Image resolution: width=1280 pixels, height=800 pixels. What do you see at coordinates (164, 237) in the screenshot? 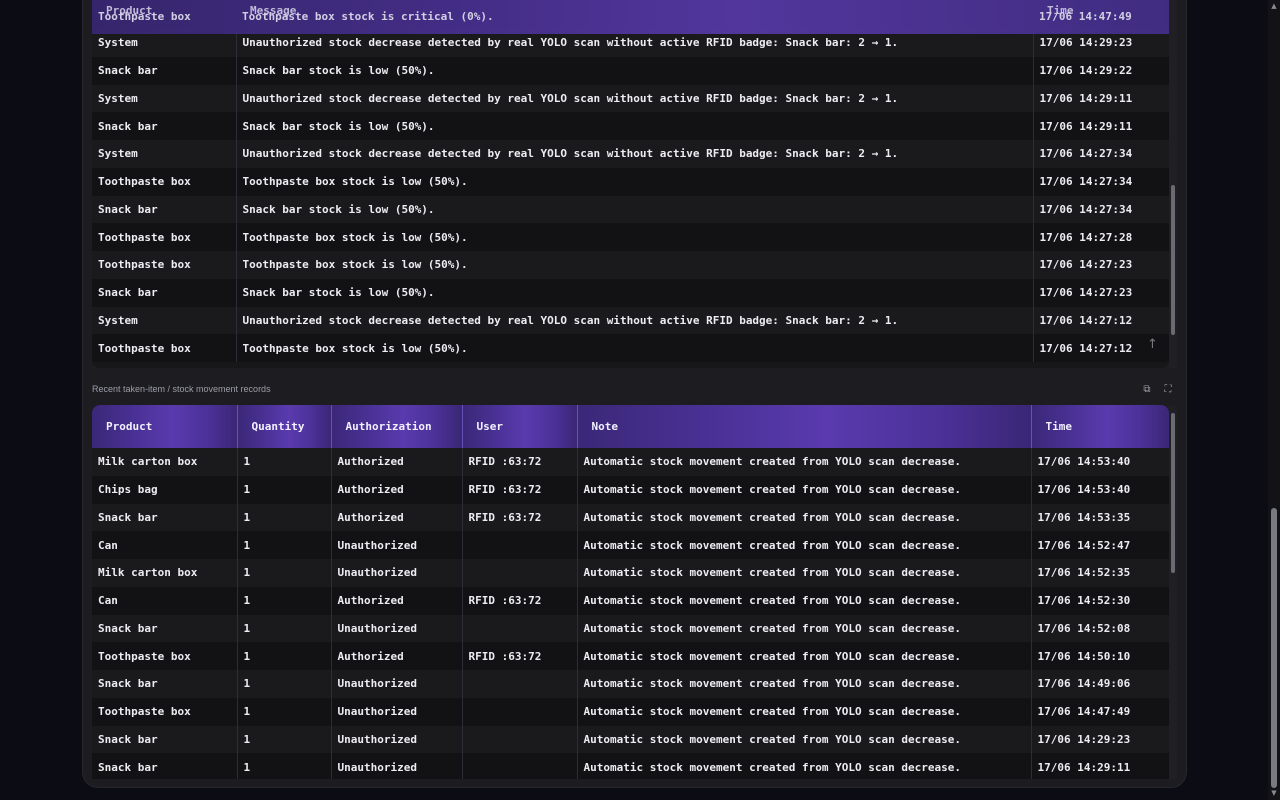
I see `alert-product-cell: Toothpaste box` at bounding box center [164, 237].